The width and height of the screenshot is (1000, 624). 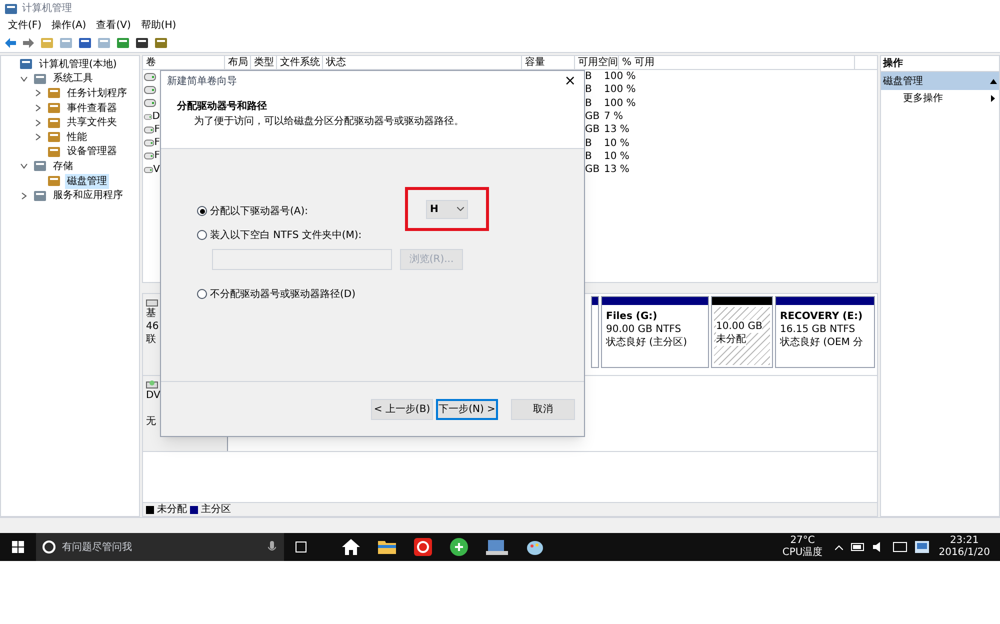 What do you see at coordinates (467, 409) in the screenshot?
I see `wizard-button: 下一步(N) >` at bounding box center [467, 409].